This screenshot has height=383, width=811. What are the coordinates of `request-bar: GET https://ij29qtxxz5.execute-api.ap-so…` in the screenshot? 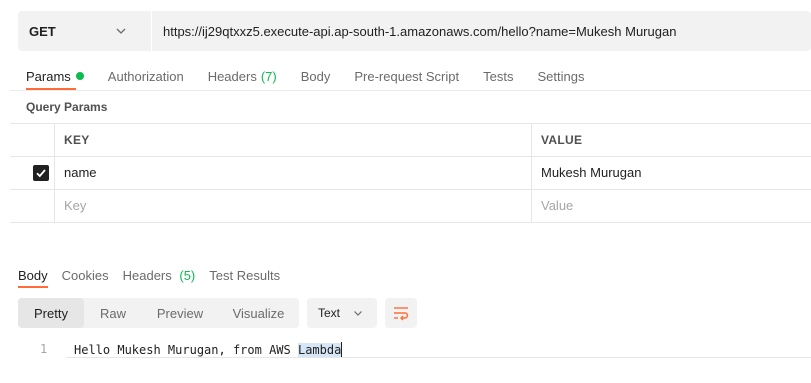 It's located at (414, 31).